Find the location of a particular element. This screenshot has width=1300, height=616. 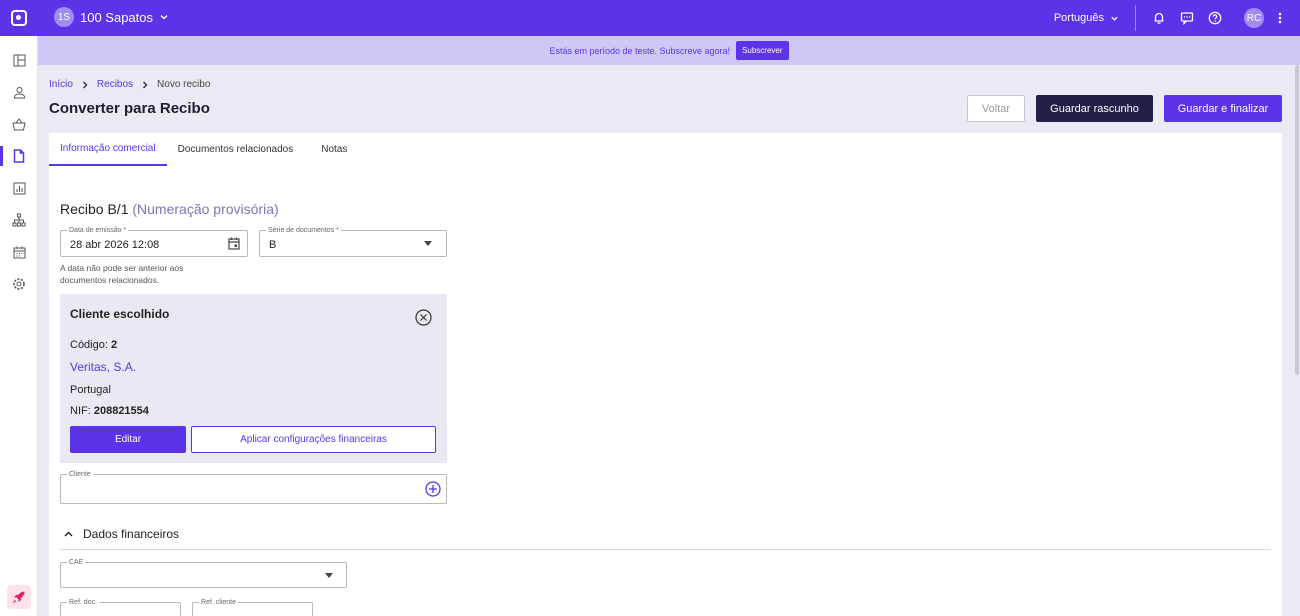

cae-select: CAE is located at coordinates (203, 573).